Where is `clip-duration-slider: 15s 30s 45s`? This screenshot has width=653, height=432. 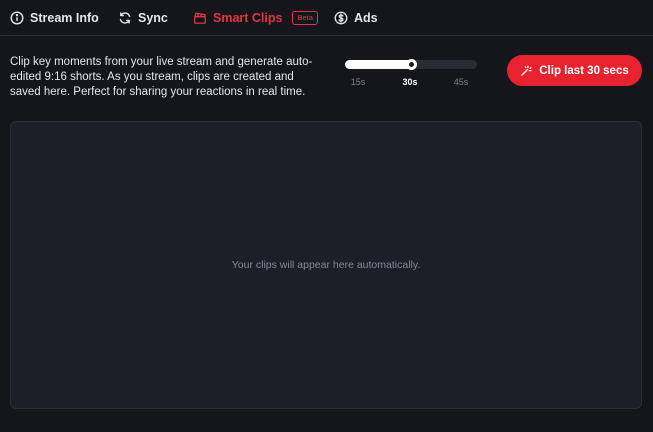
clip-duration-slider: 15s 30s 45s is located at coordinates (411, 73).